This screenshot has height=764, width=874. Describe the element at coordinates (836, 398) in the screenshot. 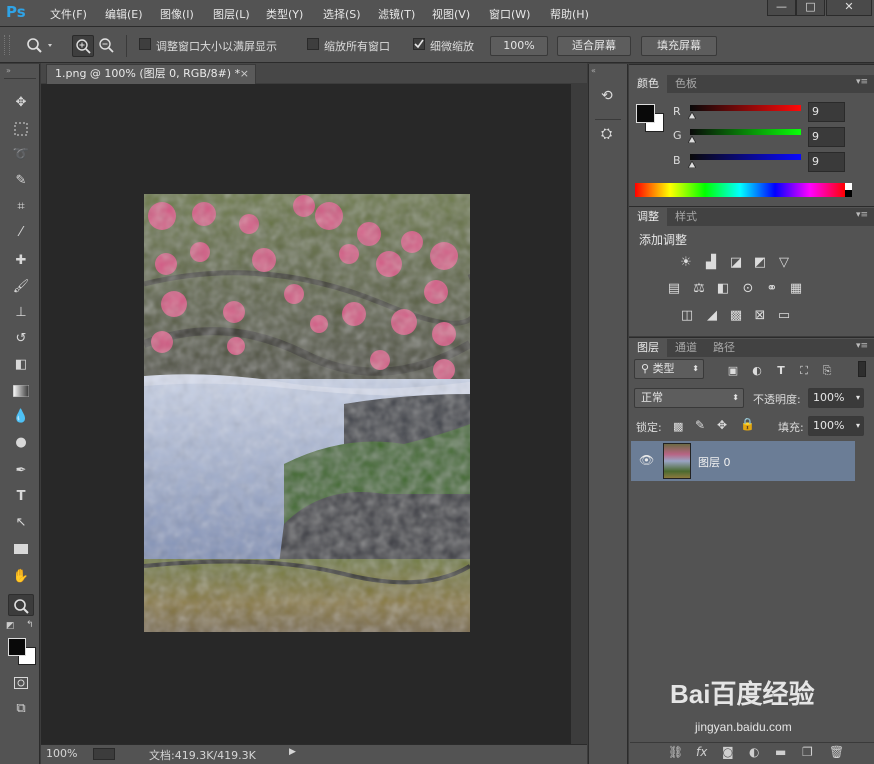

I see `opacity-input: 100% ▾` at that location.